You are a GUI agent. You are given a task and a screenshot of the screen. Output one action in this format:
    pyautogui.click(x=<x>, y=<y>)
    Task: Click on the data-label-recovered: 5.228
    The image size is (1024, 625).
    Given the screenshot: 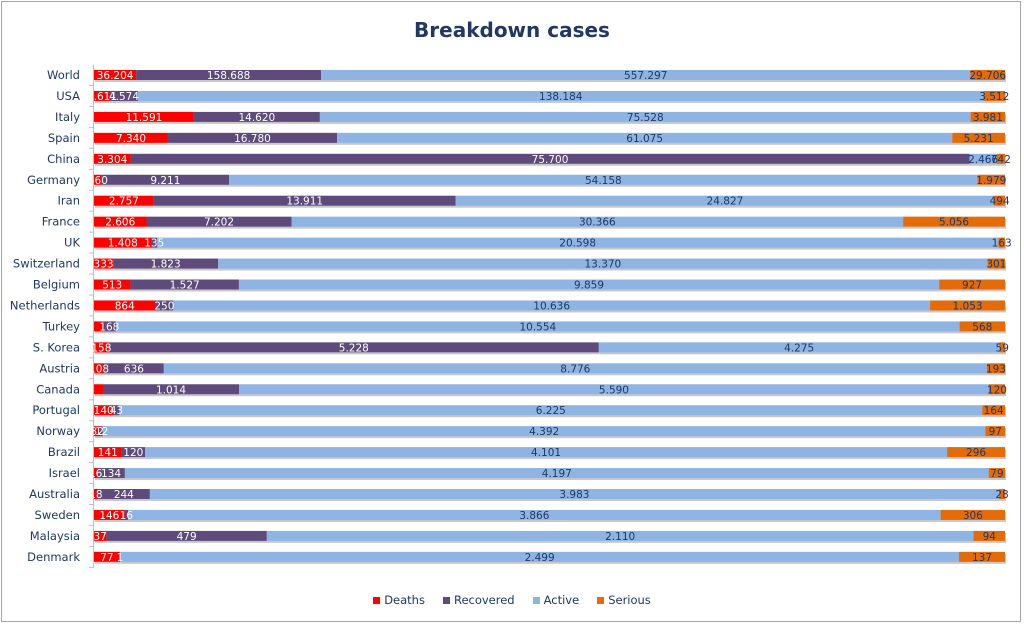 What is the action you would take?
    pyautogui.click(x=354, y=348)
    